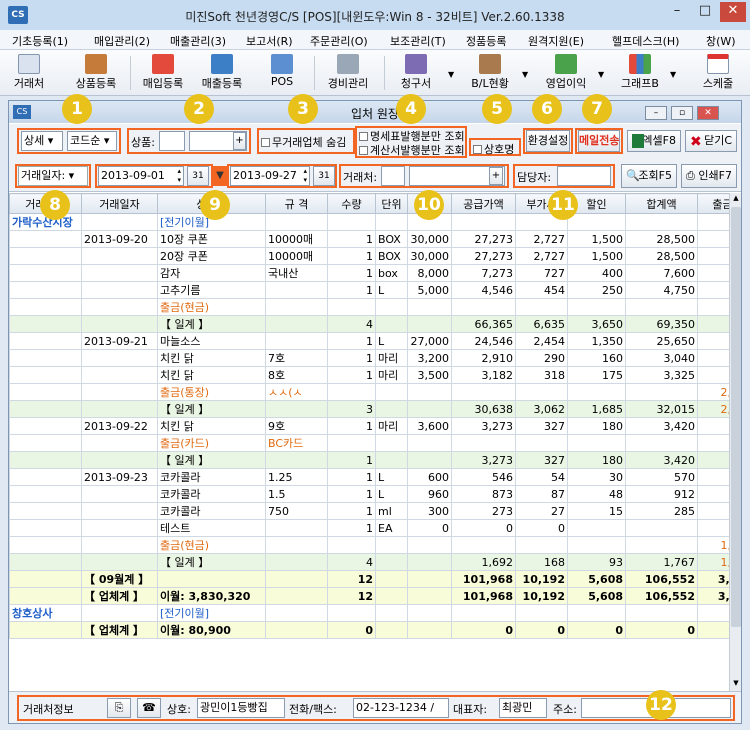  Describe the element at coordinates (239, 141) in the screenshot. I see `product-lookup-button: +` at that location.